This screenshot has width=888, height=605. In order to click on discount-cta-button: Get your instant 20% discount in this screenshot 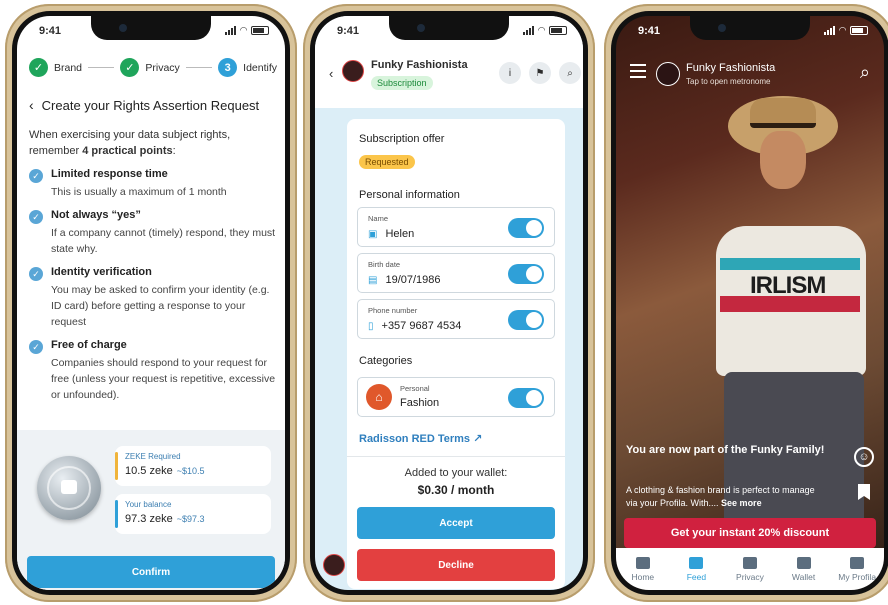, I will do `click(750, 533)`.